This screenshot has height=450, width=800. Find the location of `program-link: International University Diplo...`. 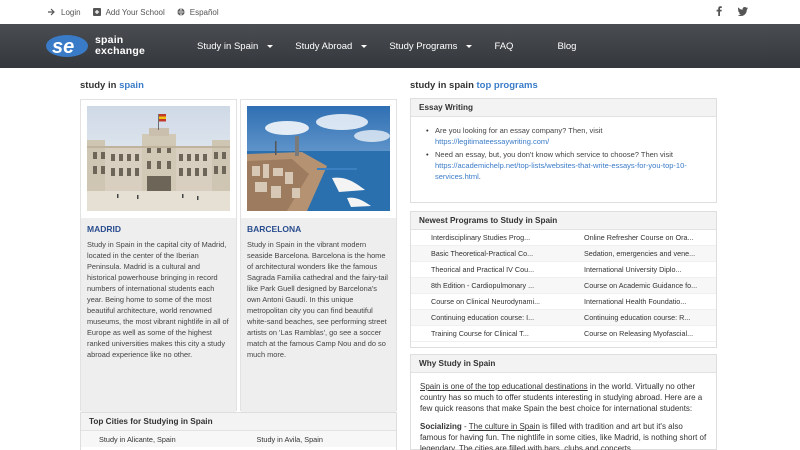

program-link: International University Diplo... is located at coordinates (639, 269).